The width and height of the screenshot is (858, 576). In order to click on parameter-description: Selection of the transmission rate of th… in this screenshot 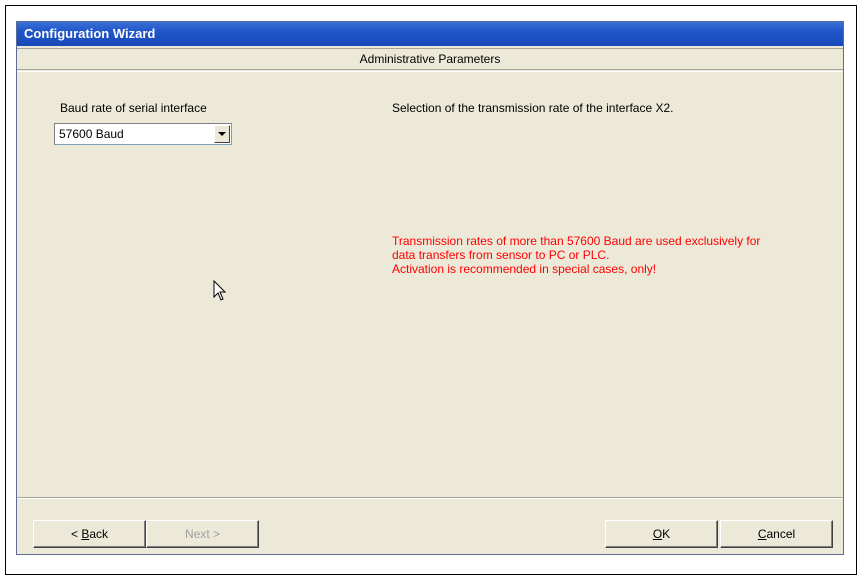, I will do `click(533, 108)`.